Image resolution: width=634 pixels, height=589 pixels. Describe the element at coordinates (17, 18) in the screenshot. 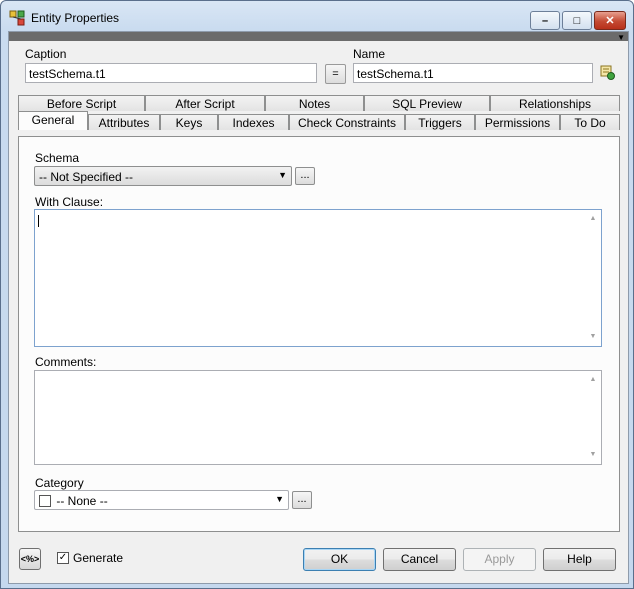

I see `entity-properties-icon` at that location.